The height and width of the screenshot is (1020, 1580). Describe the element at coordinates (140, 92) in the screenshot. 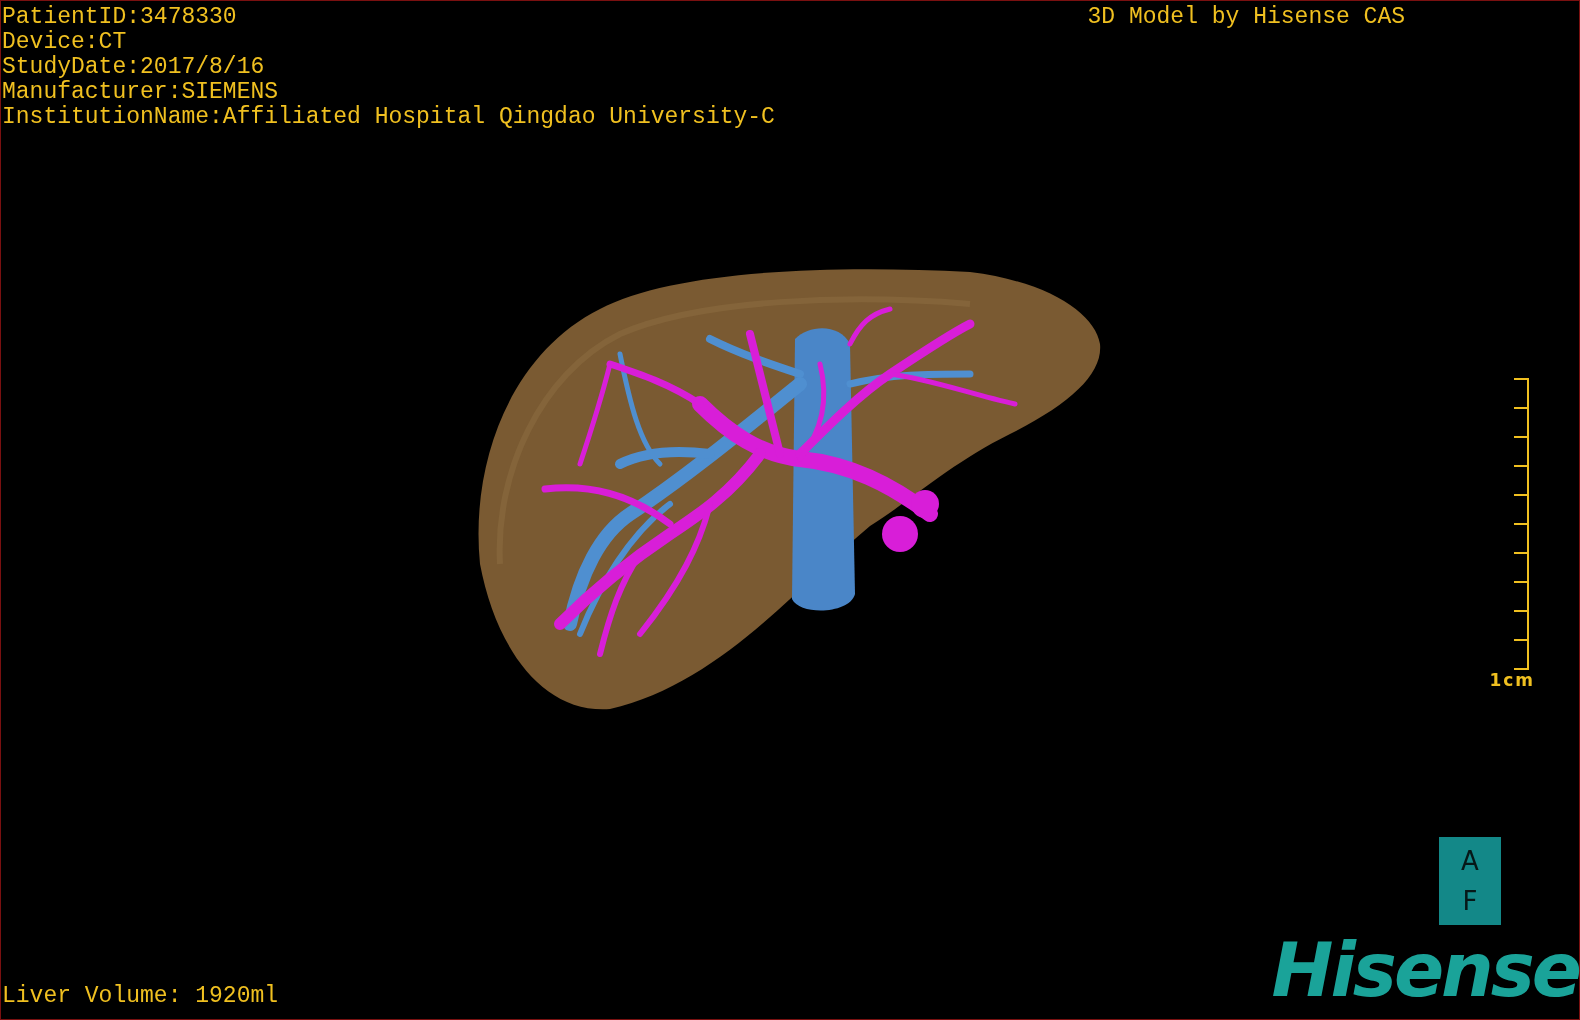

I see `study-info-text: Manufacturer:SIEMENS` at that location.